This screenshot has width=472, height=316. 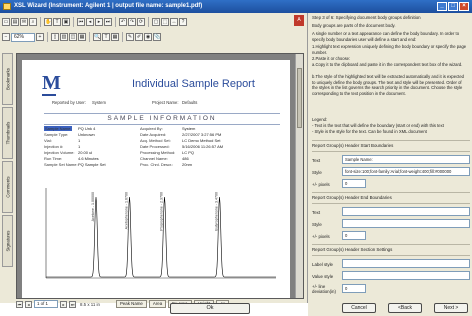 What do you see at coordinates (406, 211) in the screenshot?
I see `end-text-input` at bounding box center [406, 211].